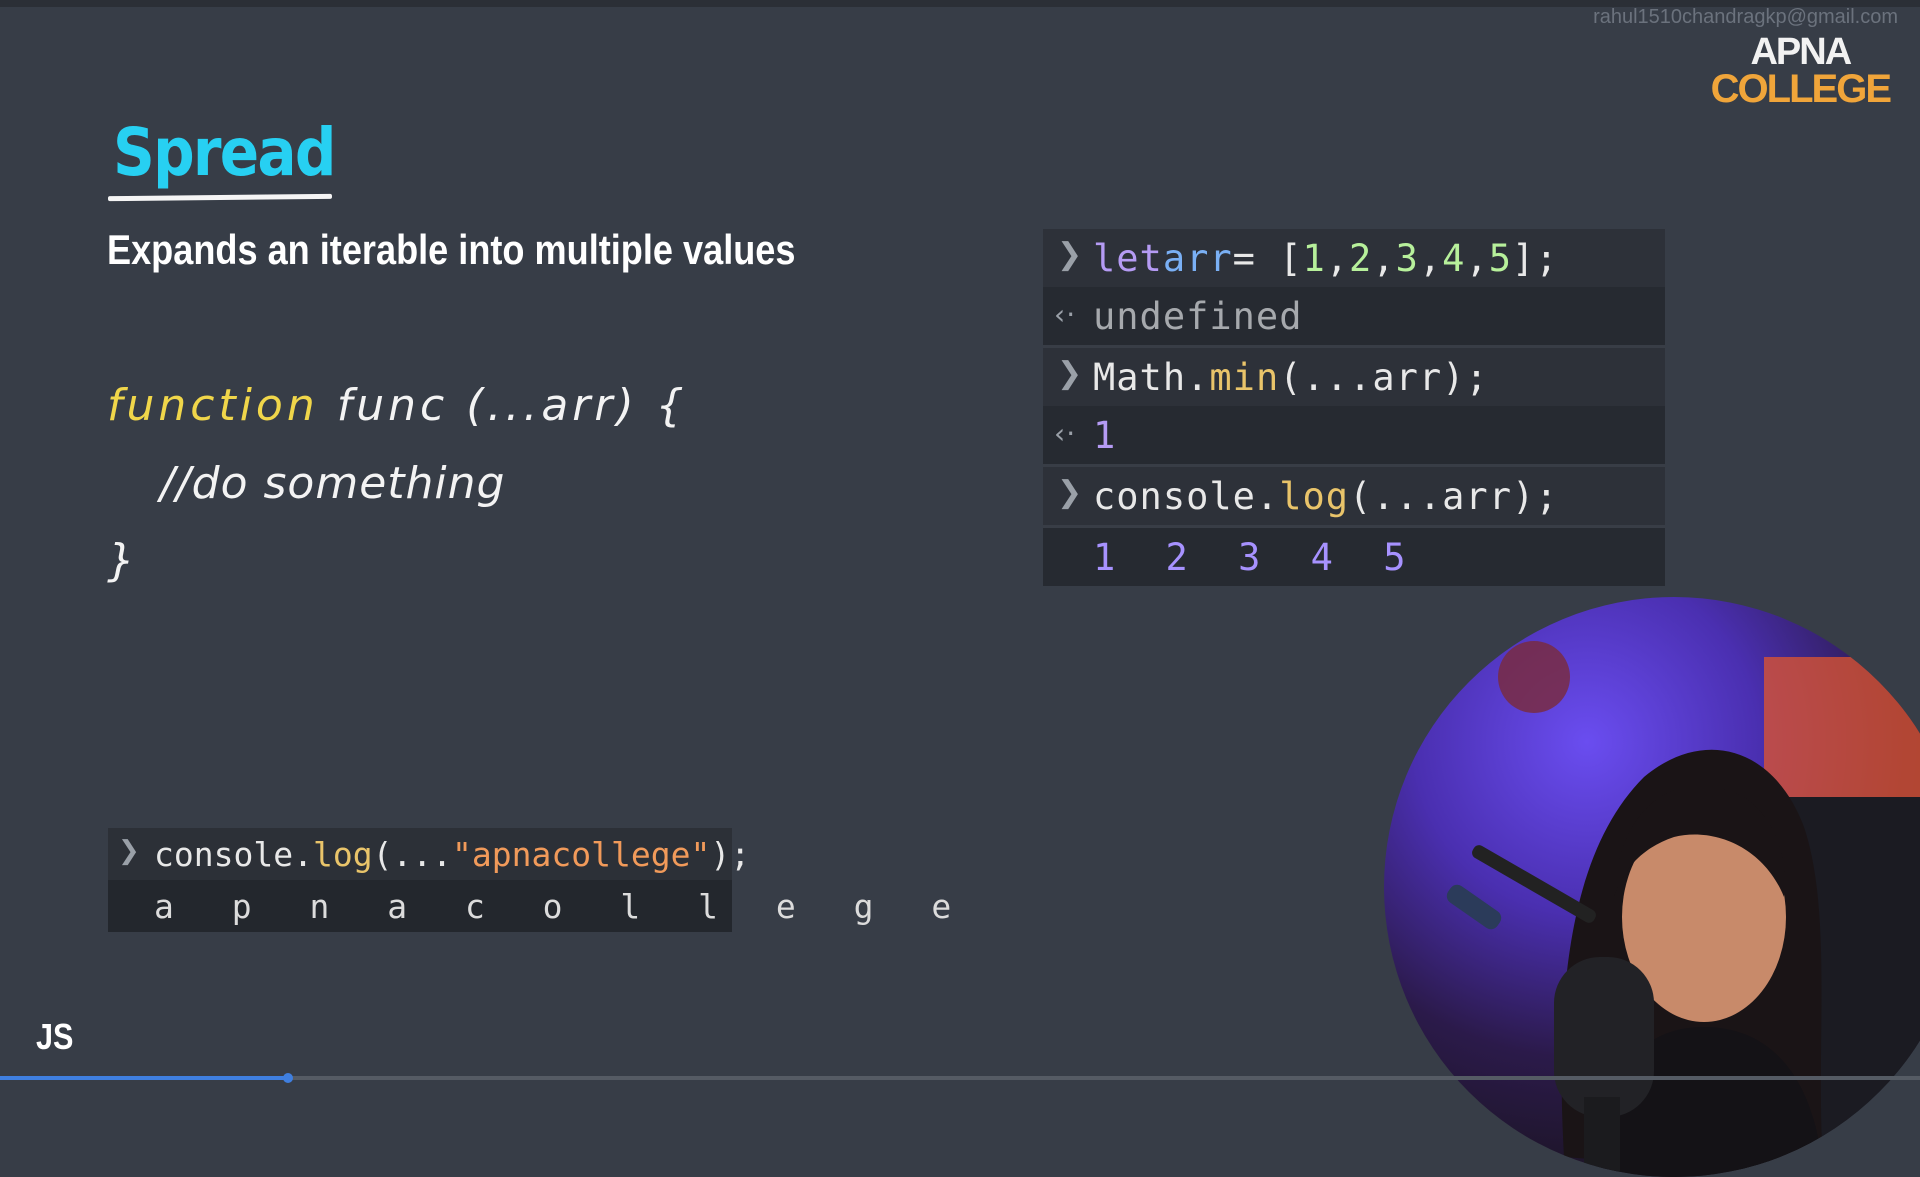 This screenshot has height=1177, width=1920. I want to click on console-result-row: ‹· undefined, so click(1178, 316).